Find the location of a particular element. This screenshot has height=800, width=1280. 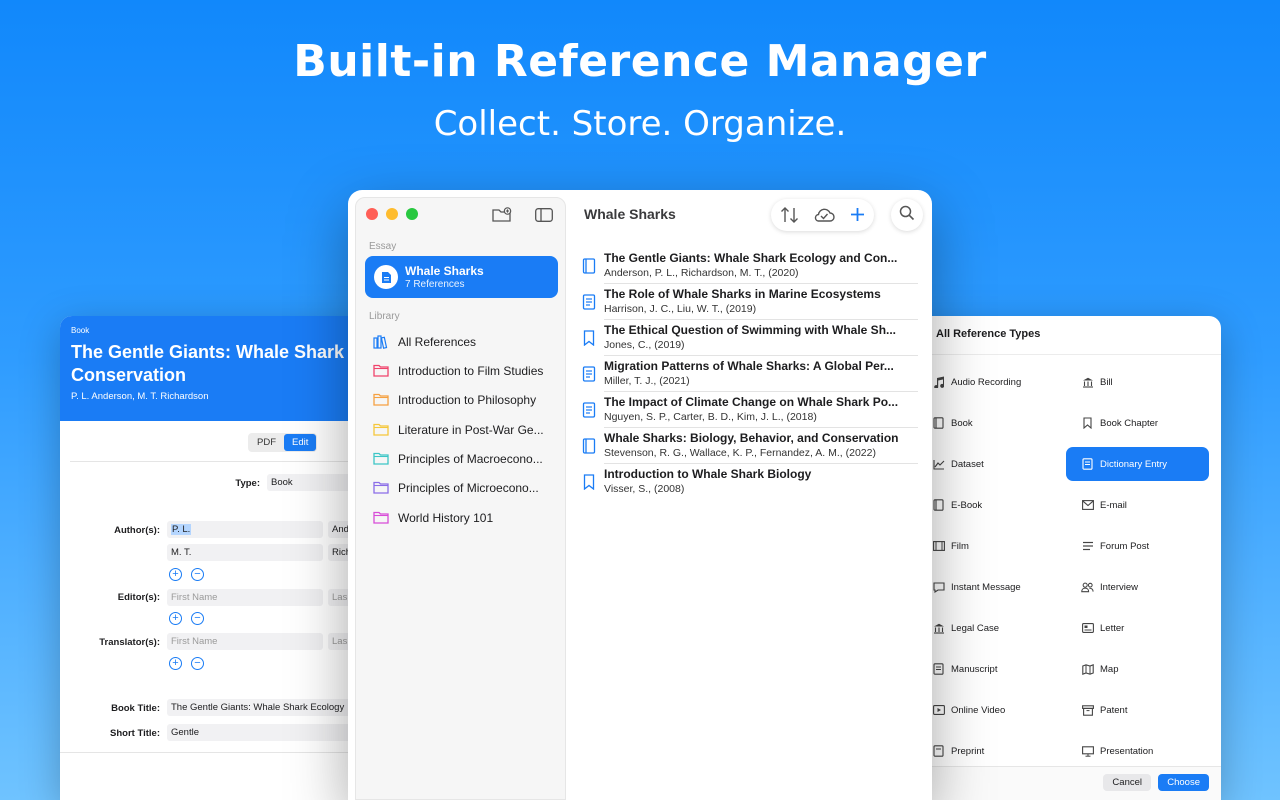

library-section-label: Library is located at coordinates (384, 316).